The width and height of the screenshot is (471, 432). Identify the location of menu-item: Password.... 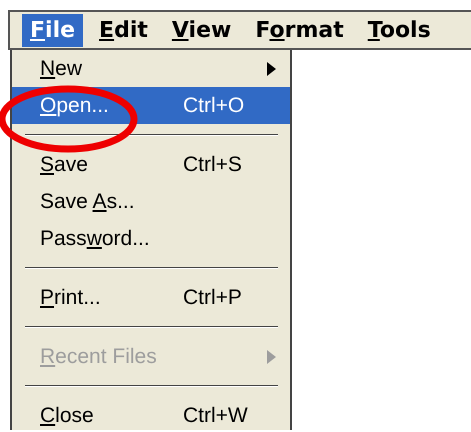
(151, 238).